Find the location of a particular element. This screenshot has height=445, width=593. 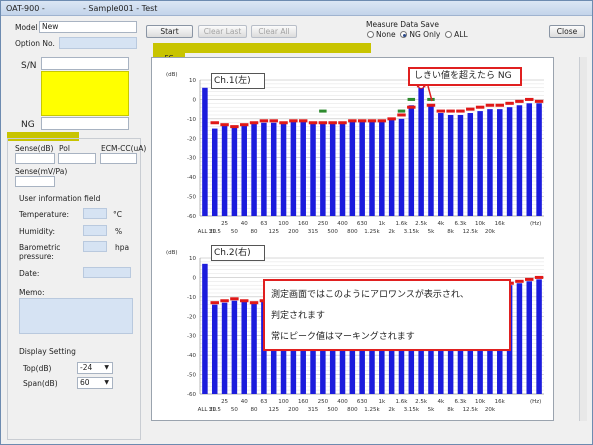

x-tick-label: 16k is located at coordinates (500, 402).